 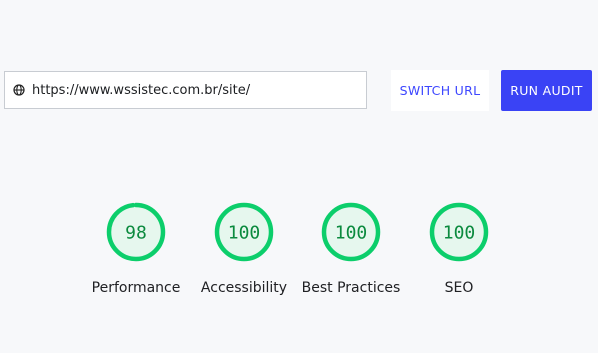 I want to click on gauge-label: SEO, so click(x=459, y=288).